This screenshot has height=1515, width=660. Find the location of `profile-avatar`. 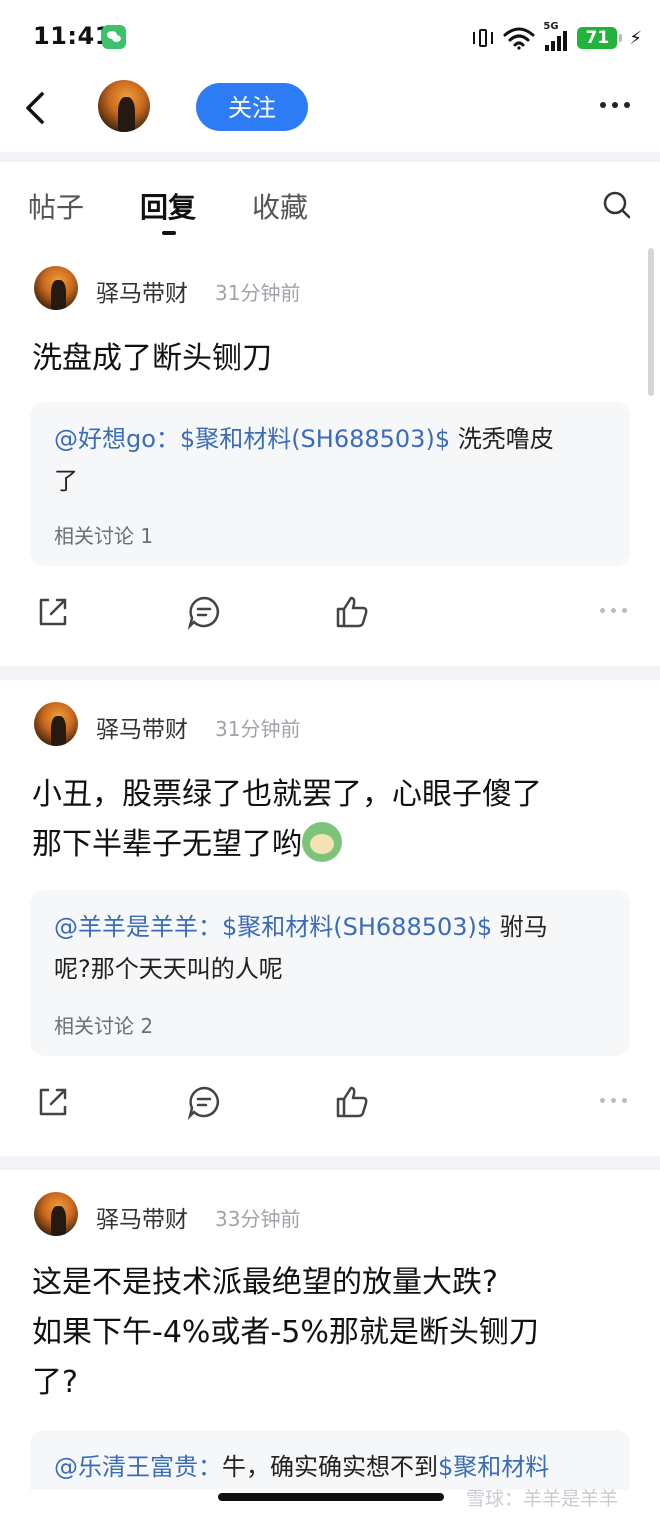

profile-avatar is located at coordinates (124, 106).